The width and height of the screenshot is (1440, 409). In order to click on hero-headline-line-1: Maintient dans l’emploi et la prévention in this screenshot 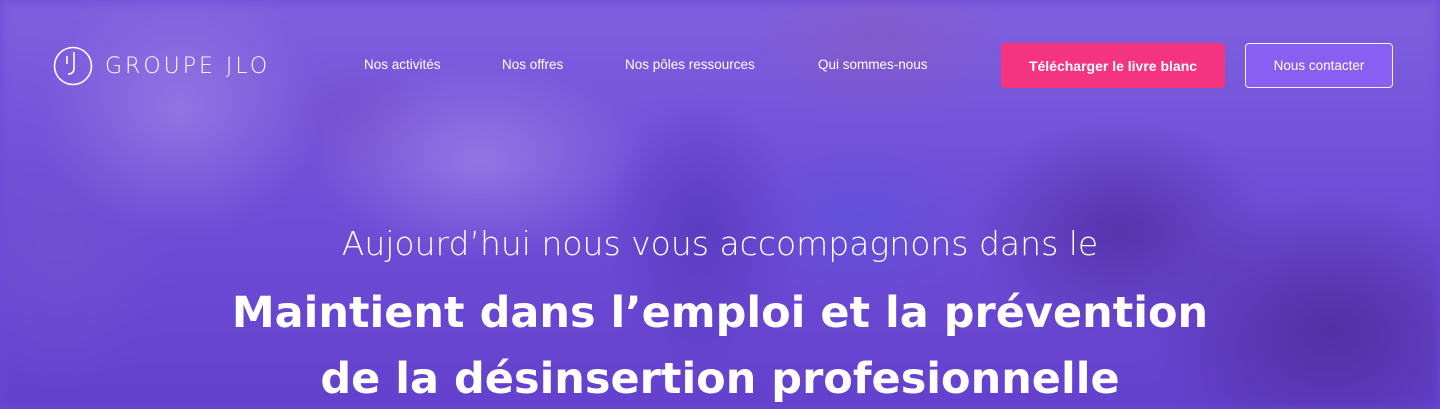, I will do `click(720, 313)`.